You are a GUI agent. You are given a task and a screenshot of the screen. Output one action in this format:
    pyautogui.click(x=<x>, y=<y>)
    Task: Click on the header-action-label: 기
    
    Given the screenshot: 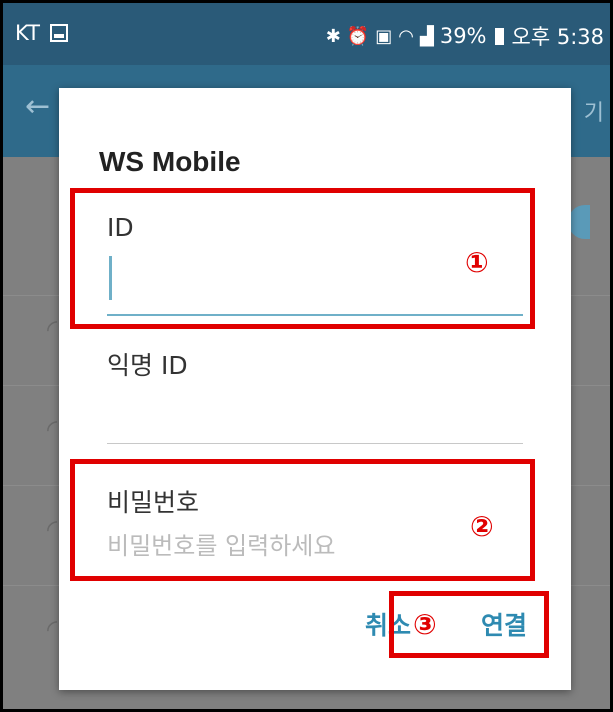 What is the action you would take?
    pyautogui.click(x=594, y=111)
    